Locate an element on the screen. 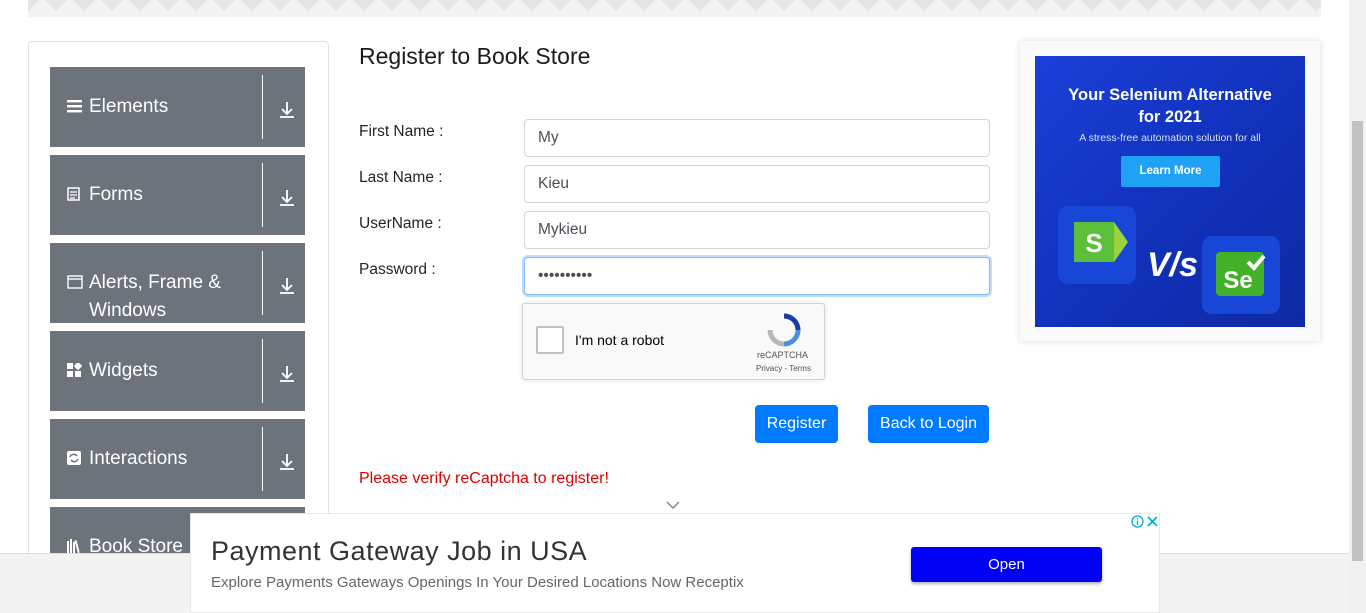  sidebar-group-alerts: Alerts, Frame & Windows is located at coordinates (177, 283).